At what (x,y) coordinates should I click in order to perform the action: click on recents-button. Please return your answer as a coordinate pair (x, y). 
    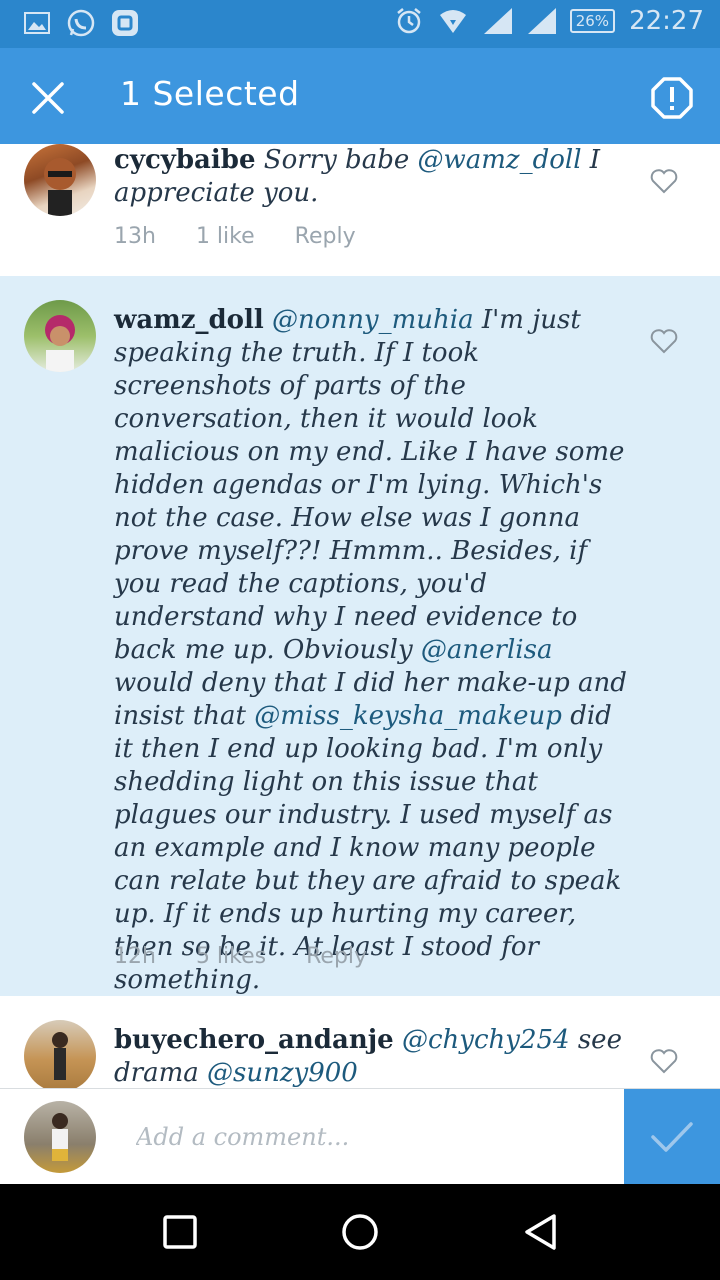
    Looking at the image, I should click on (180, 1232).